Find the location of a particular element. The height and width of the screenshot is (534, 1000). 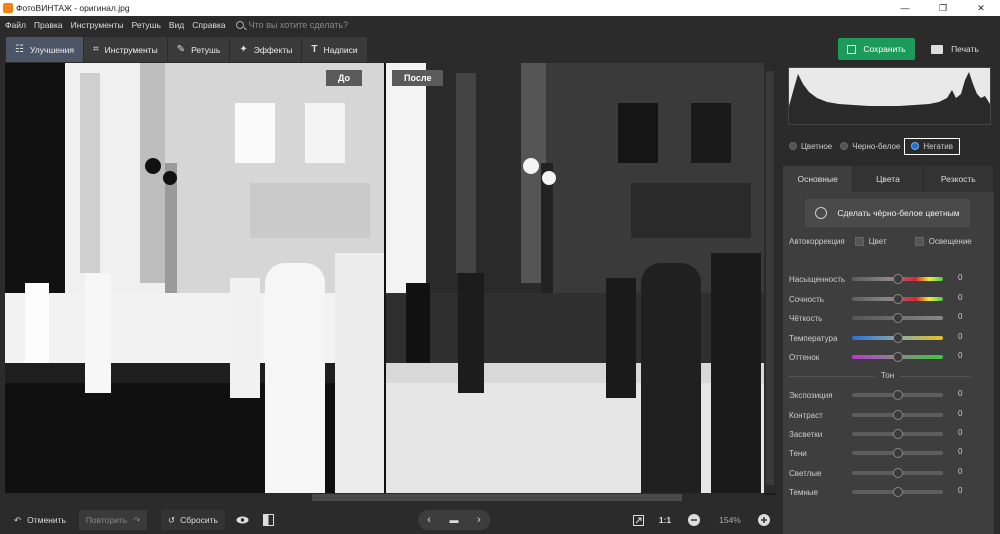

slider-tint: Оттенок 0 is located at coordinates (879, 357).